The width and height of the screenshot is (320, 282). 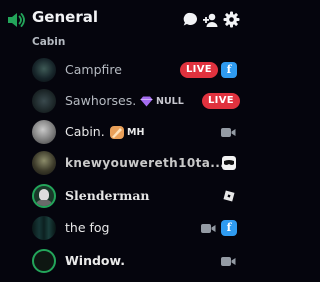 I want to click on voice-member-row: Cabin. MH, so click(x=137, y=132).